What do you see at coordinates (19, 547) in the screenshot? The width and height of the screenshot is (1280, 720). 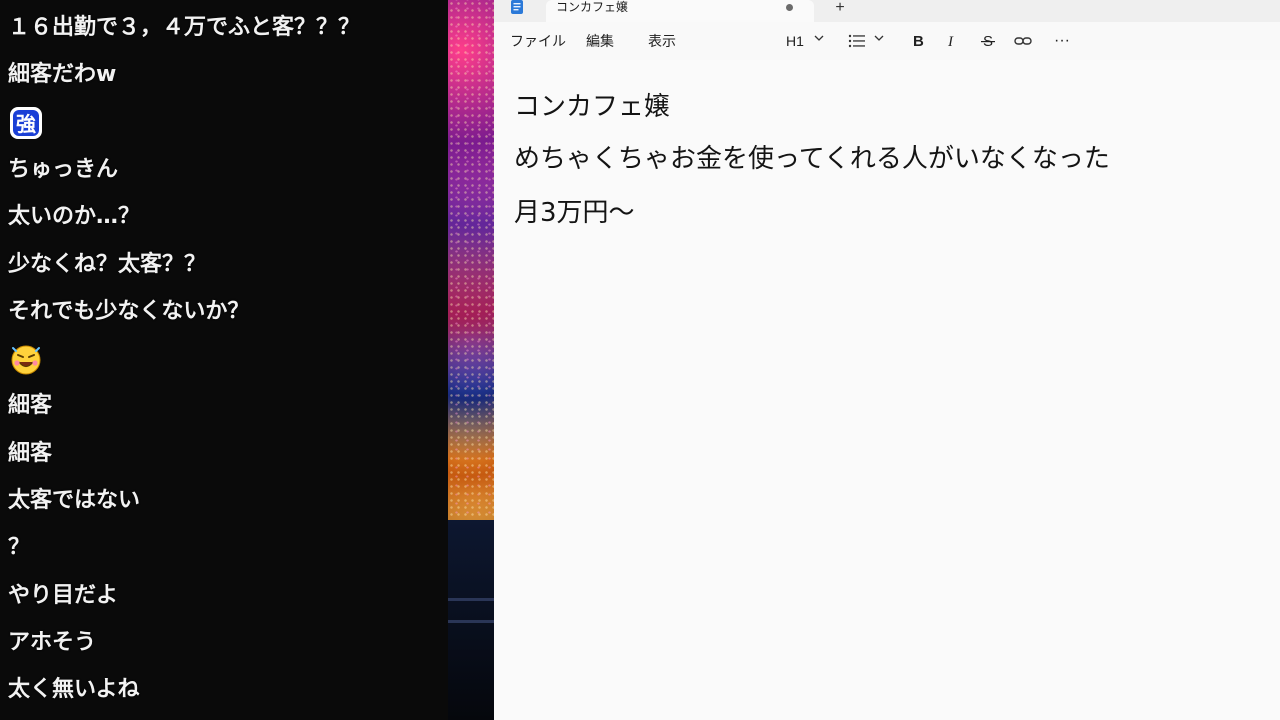 I see `chat-message: ？` at bounding box center [19, 547].